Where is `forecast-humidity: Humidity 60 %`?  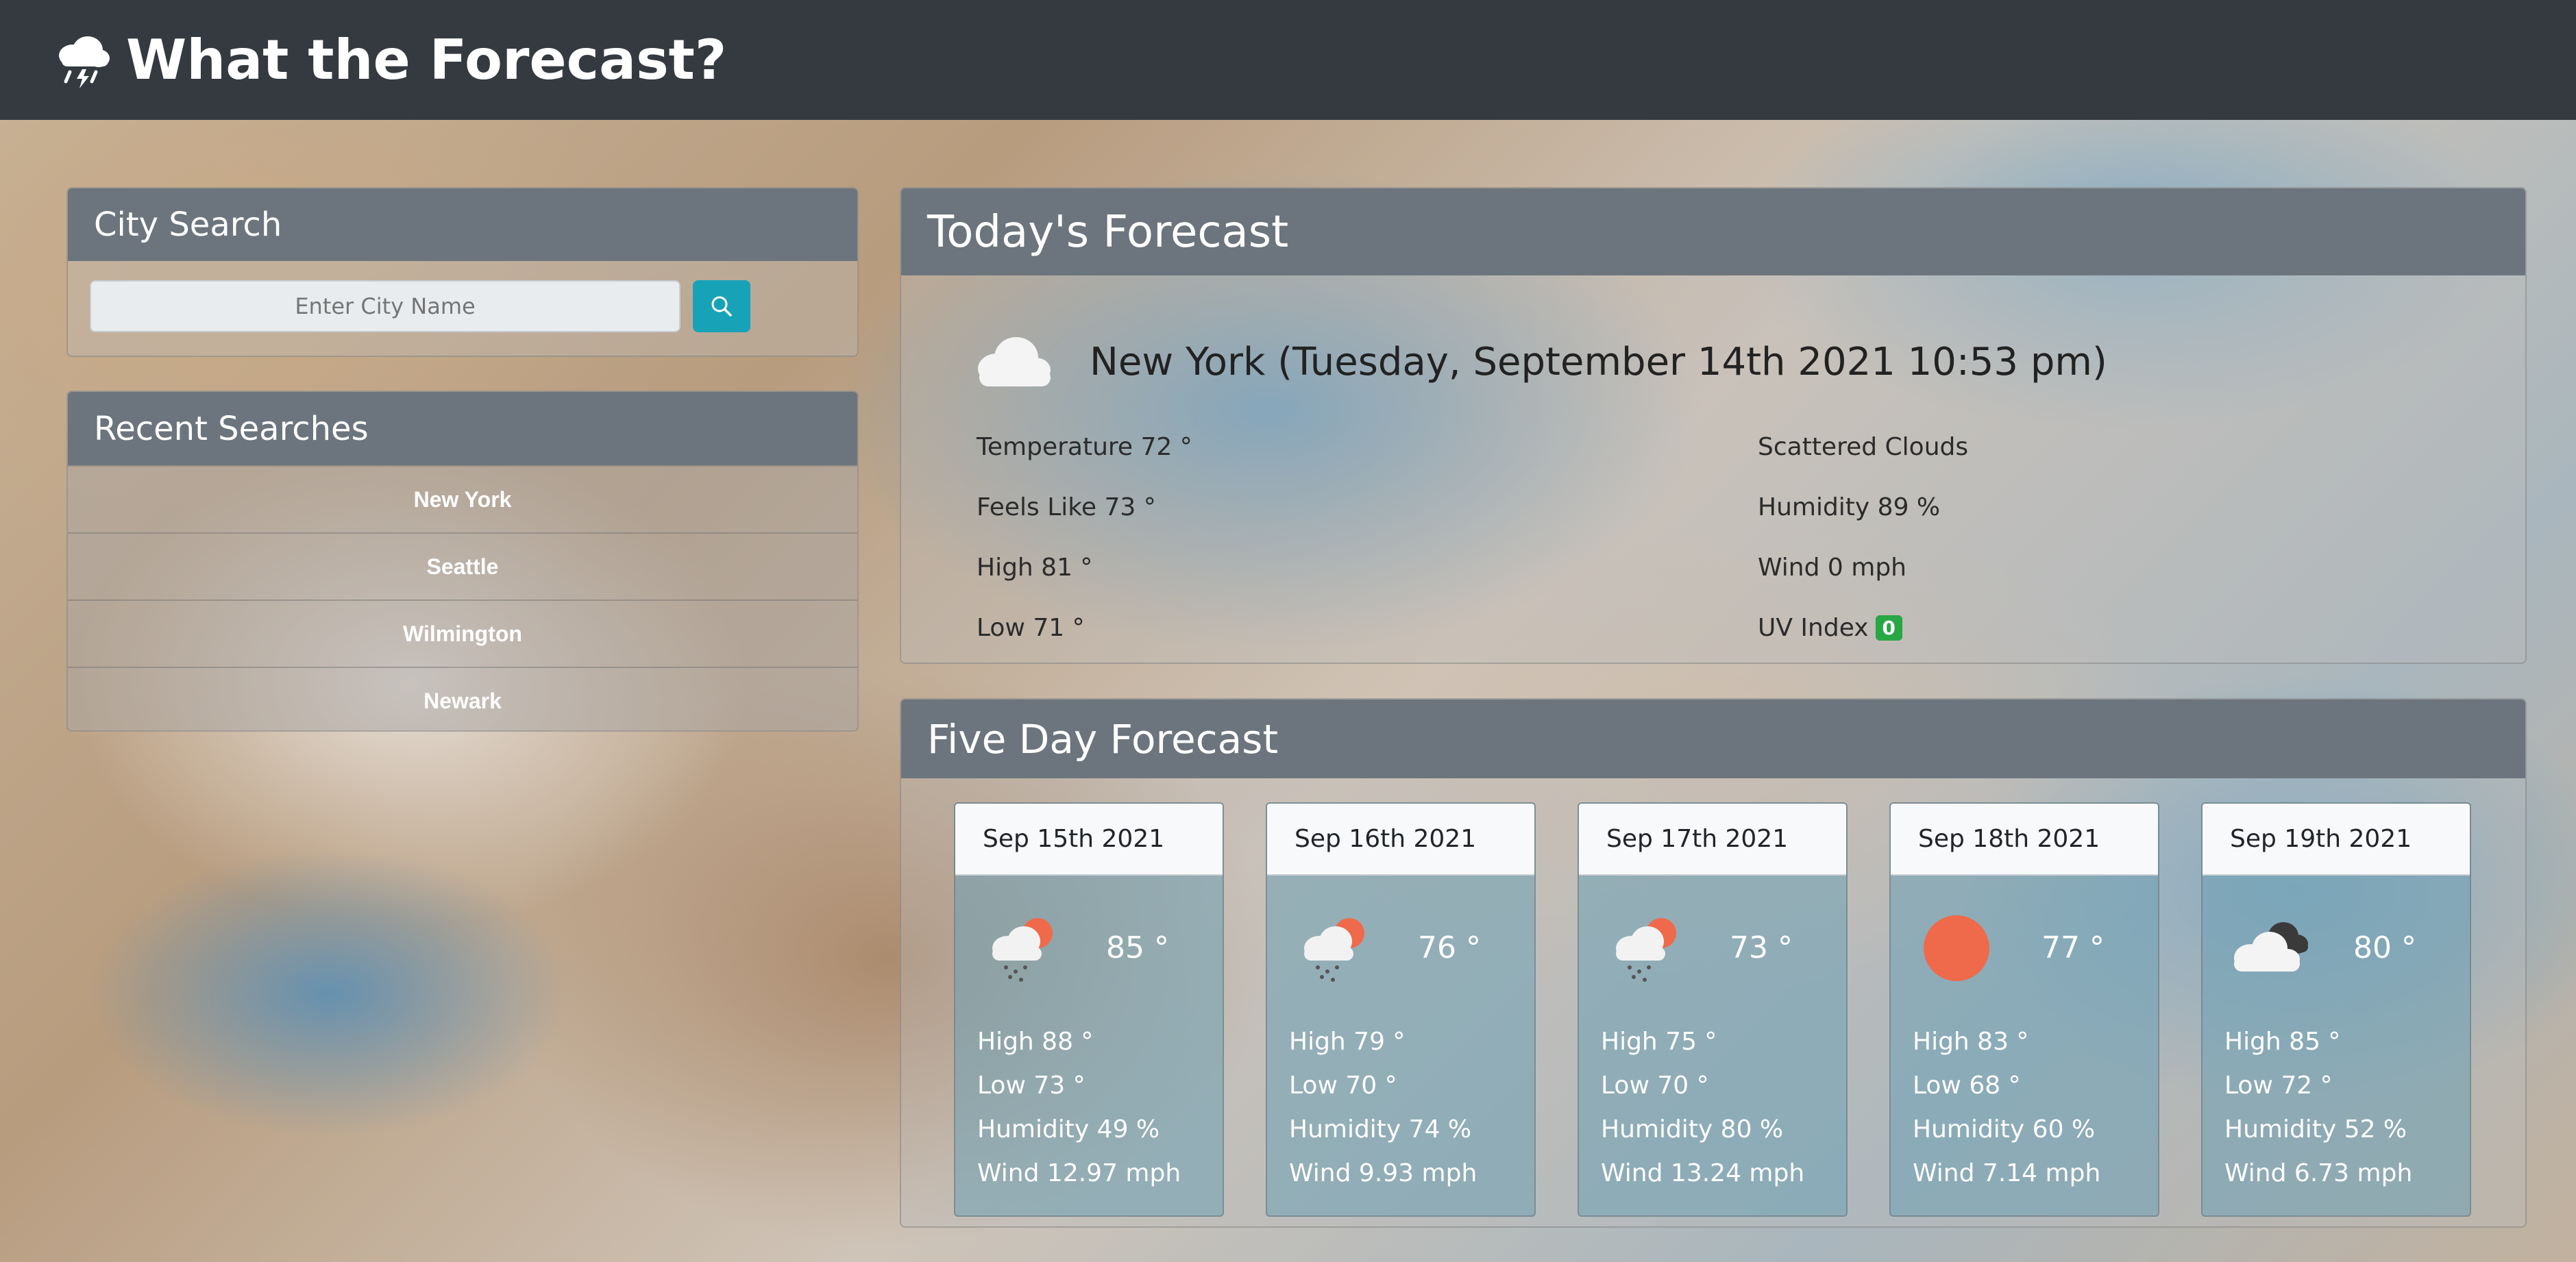
forecast-humidity: Humidity 60 % is located at coordinates (2005, 1129).